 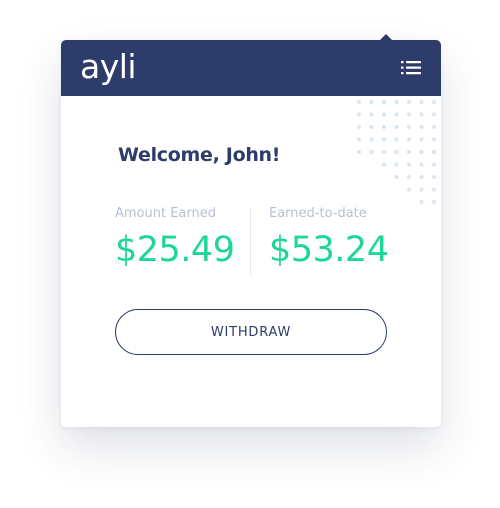 What do you see at coordinates (251, 332) in the screenshot?
I see `withdraw-button: WITHDRAW` at bounding box center [251, 332].